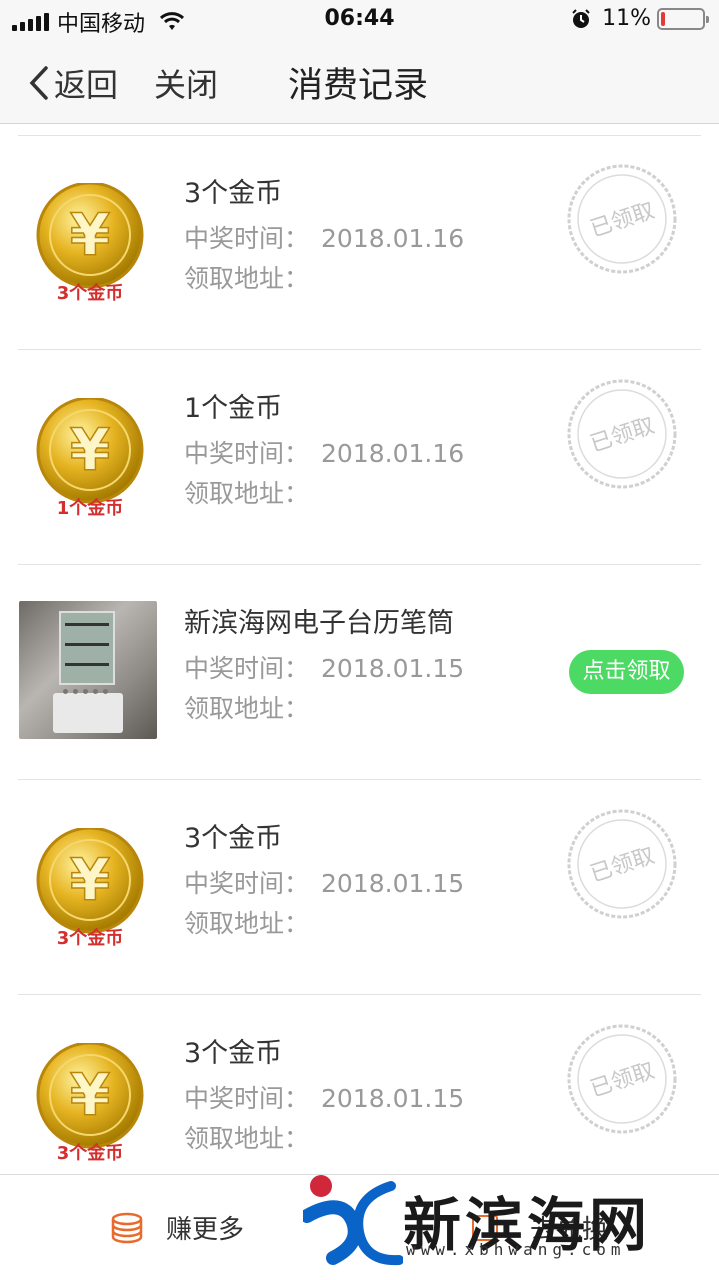 The width and height of the screenshot is (719, 1280). Describe the element at coordinates (626, 672) in the screenshot. I see `claim-button: 点击领取` at that location.